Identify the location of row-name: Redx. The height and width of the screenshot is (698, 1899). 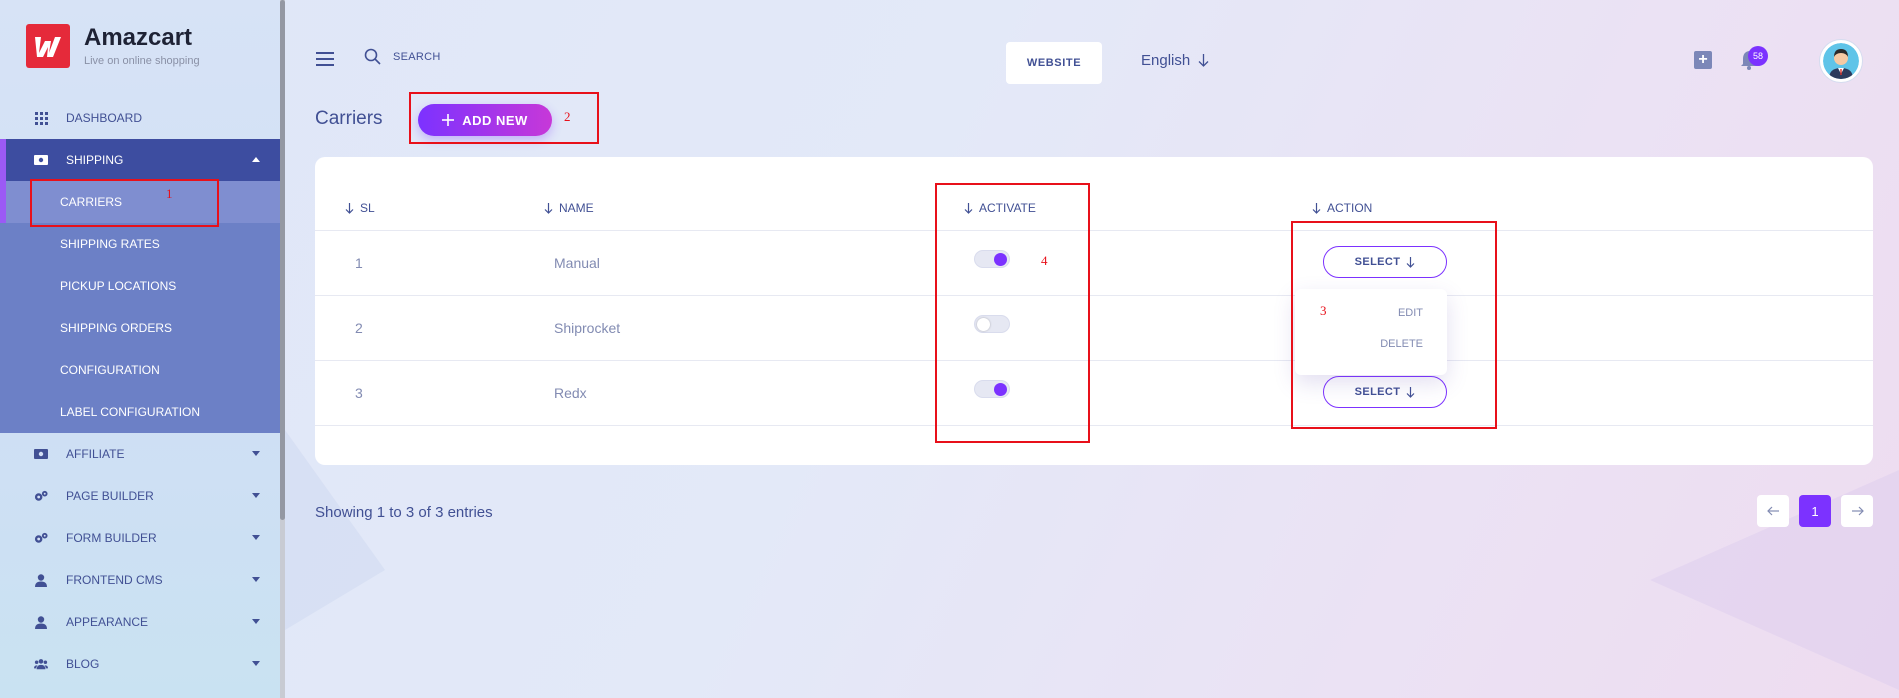
(570, 393).